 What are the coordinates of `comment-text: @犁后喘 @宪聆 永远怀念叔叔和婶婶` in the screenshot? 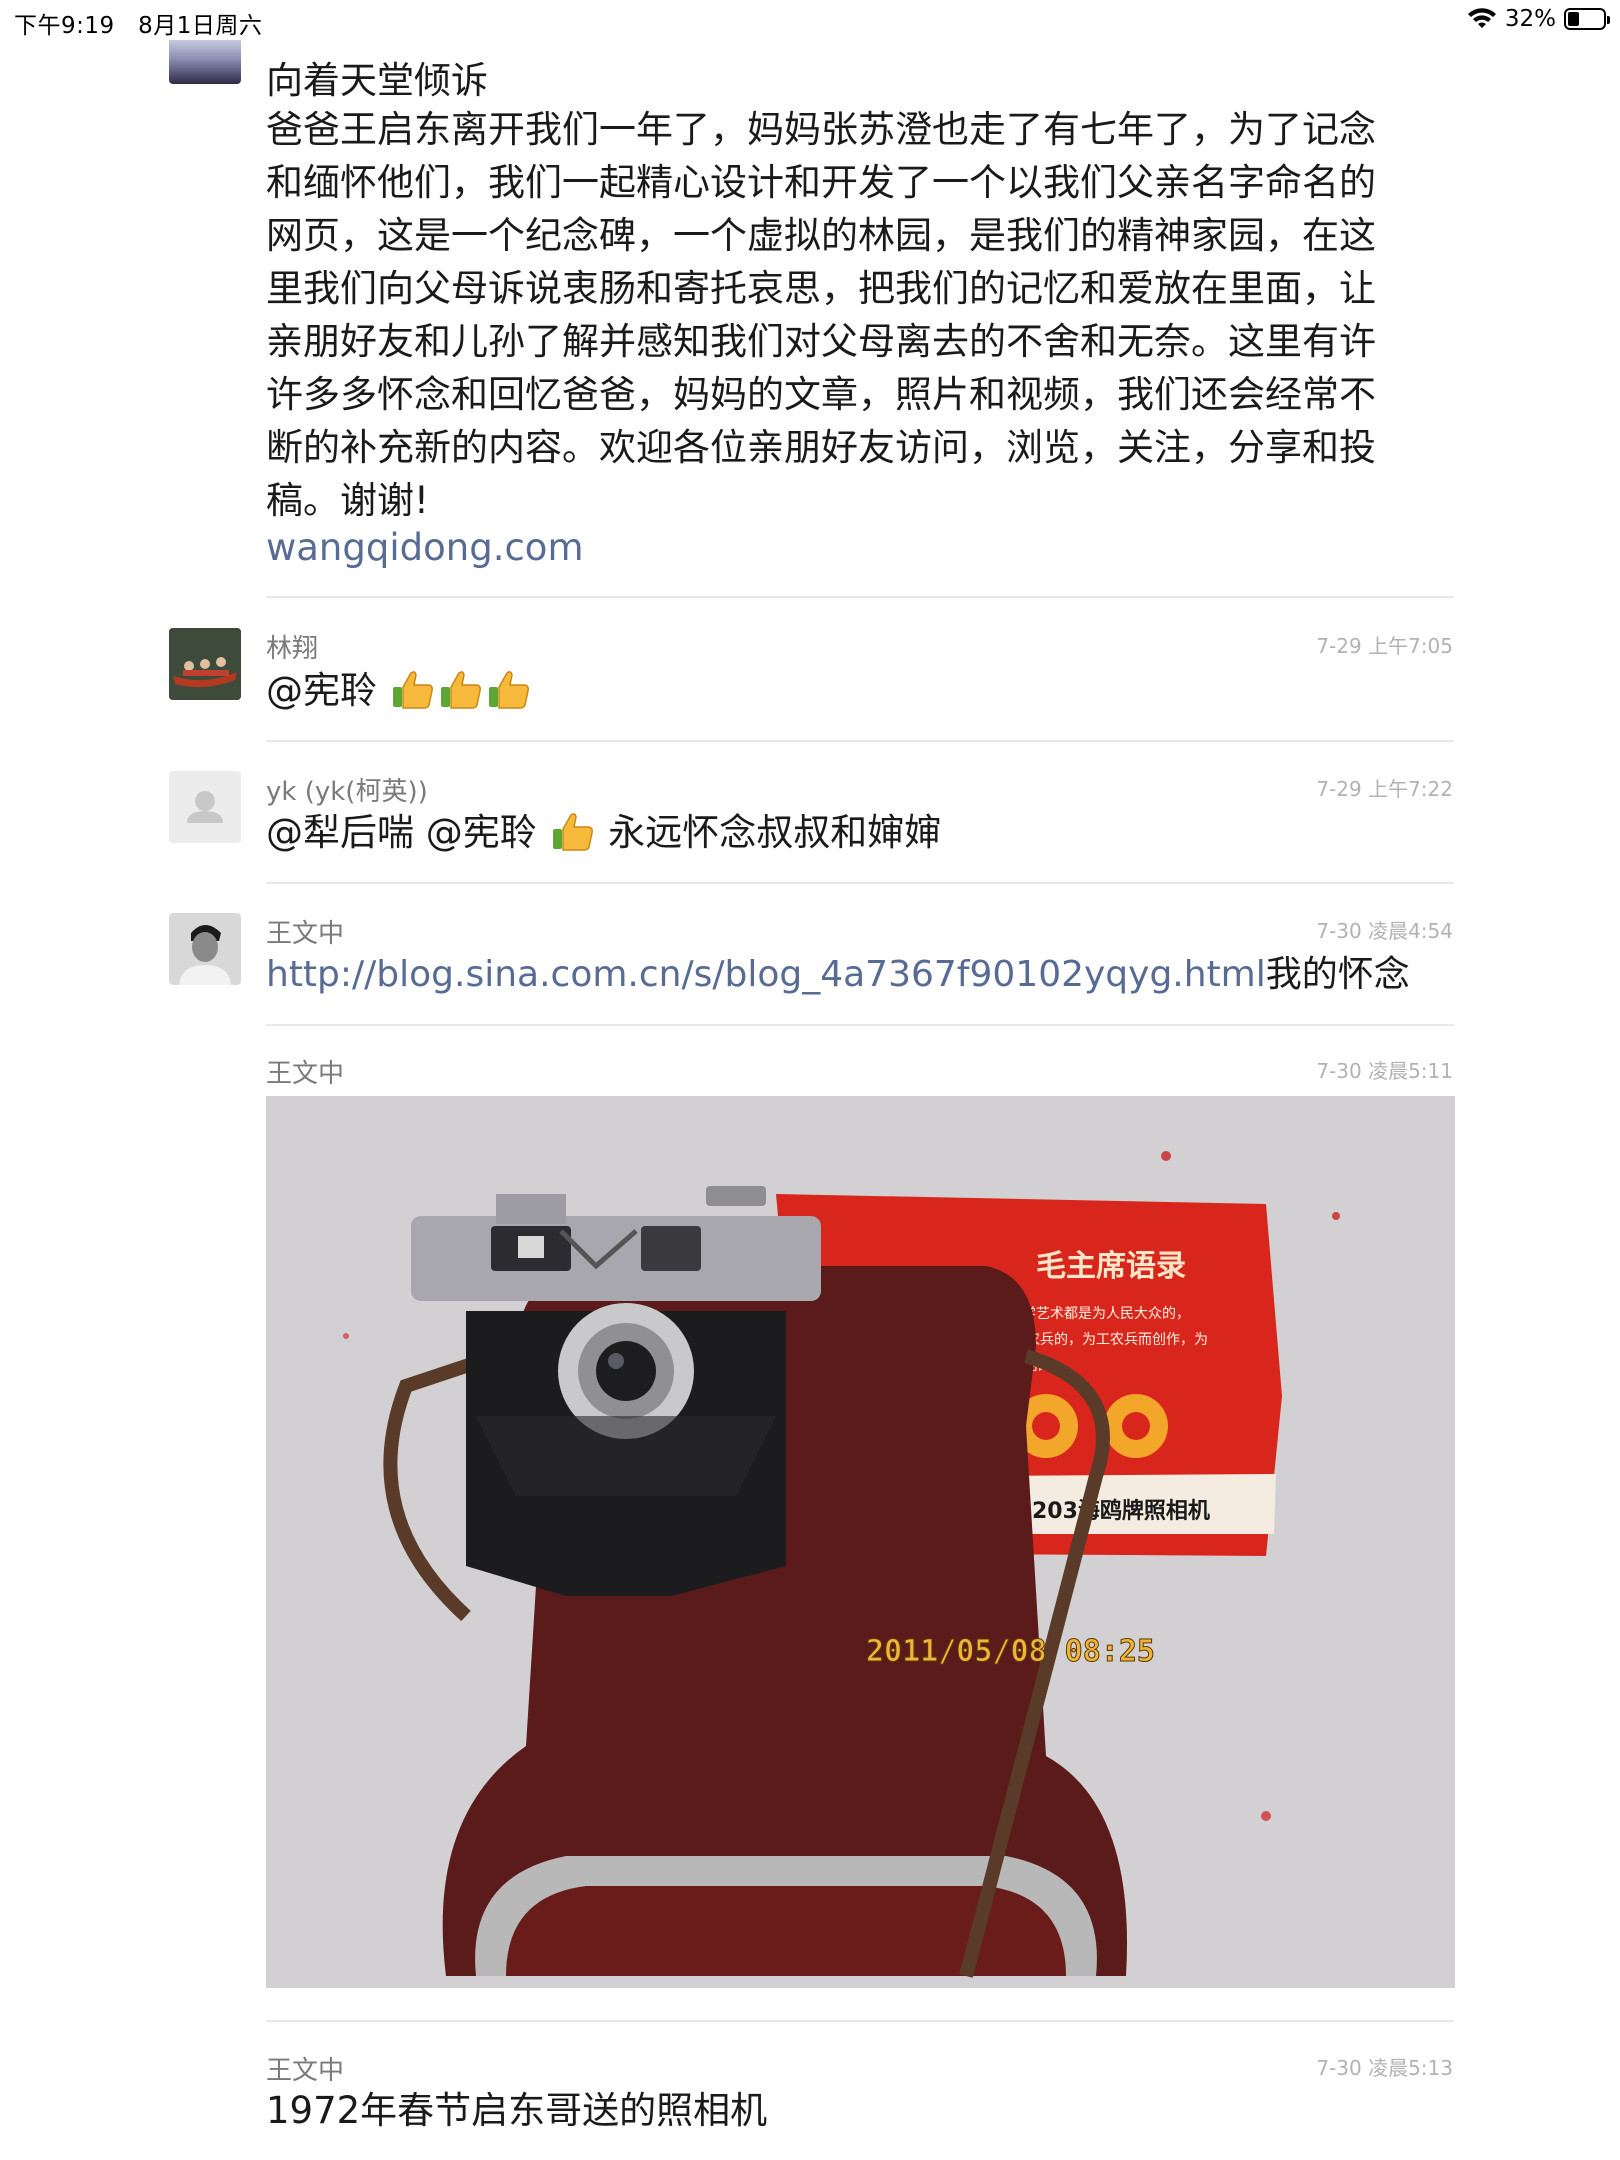 It's located at (603, 832).